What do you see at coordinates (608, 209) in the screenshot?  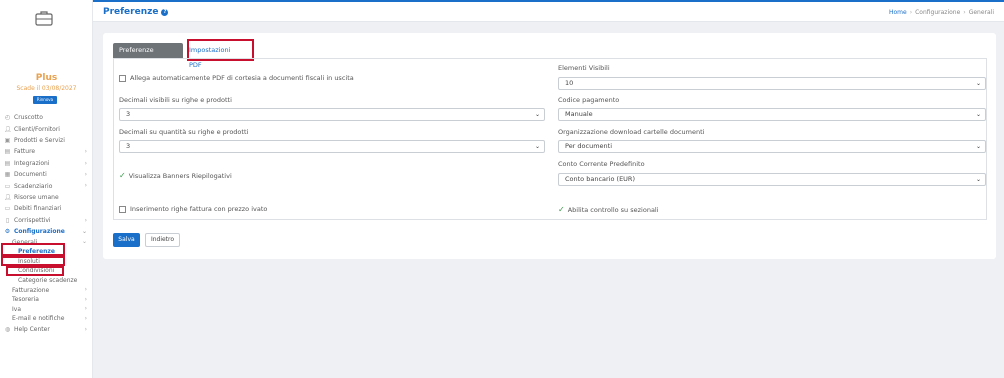 I see `sectional-control-toggle-row: ✓ Abilita controllo su sezionali` at bounding box center [608, 209].